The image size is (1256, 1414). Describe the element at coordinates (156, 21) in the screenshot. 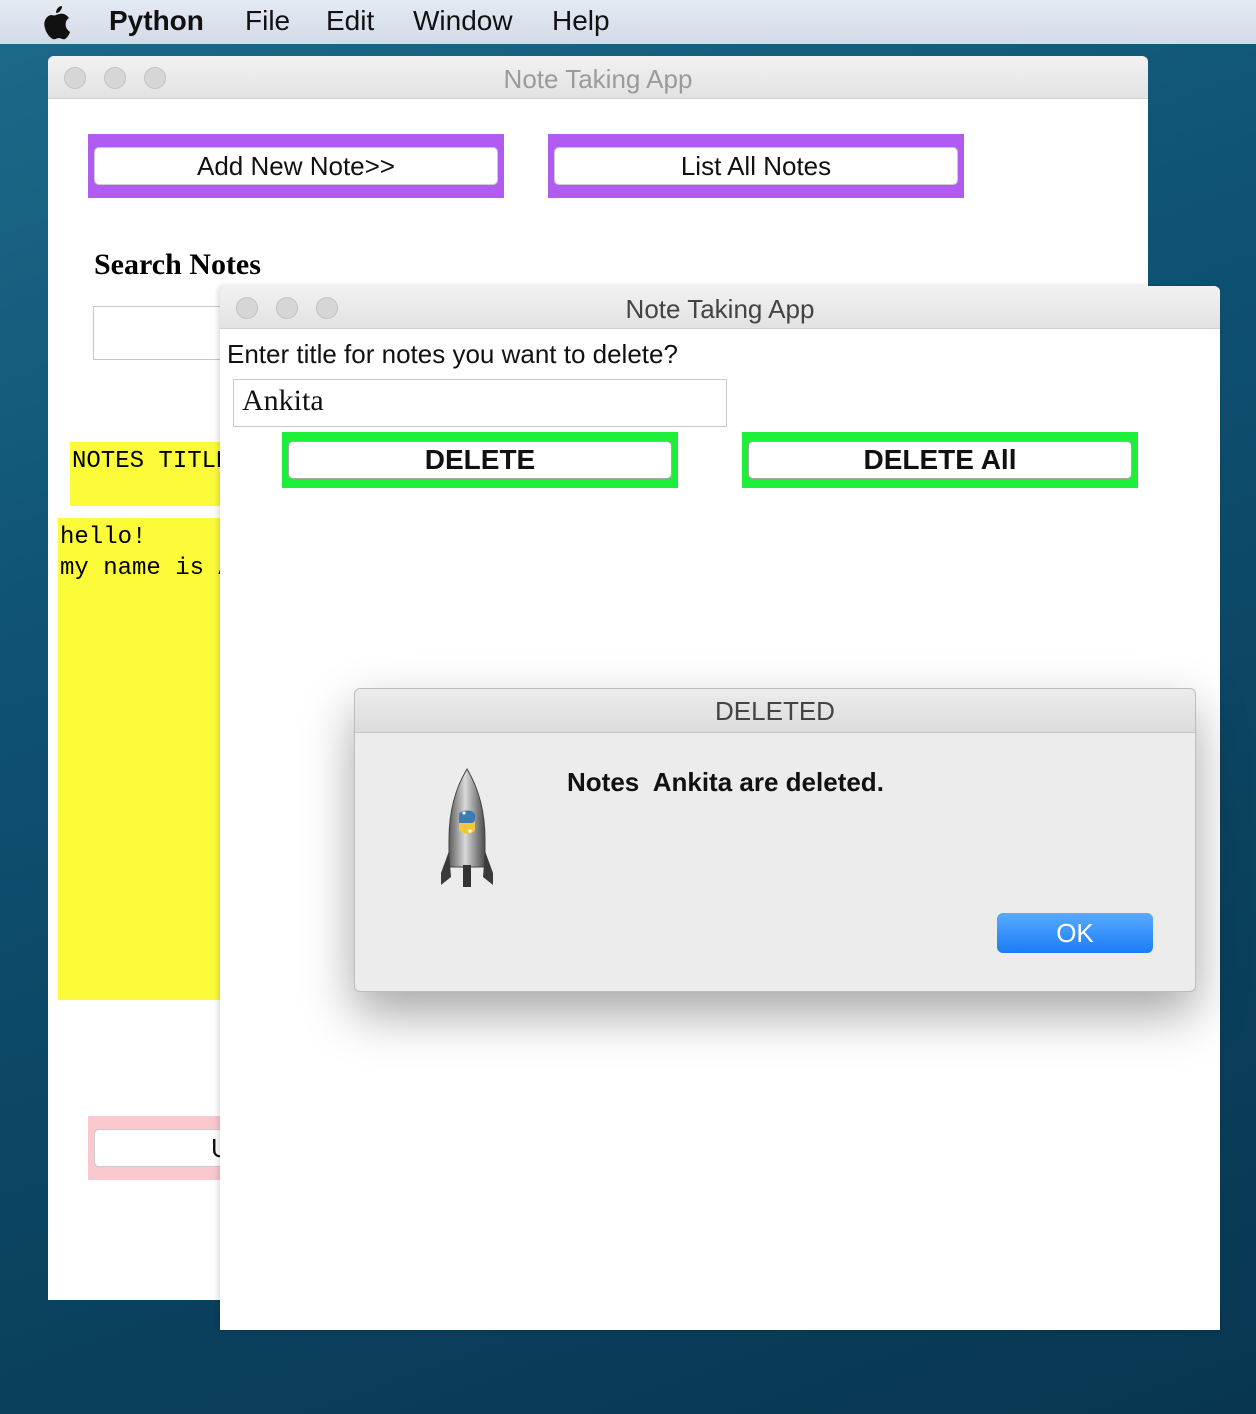

I see `menu-python: Python` at that location.